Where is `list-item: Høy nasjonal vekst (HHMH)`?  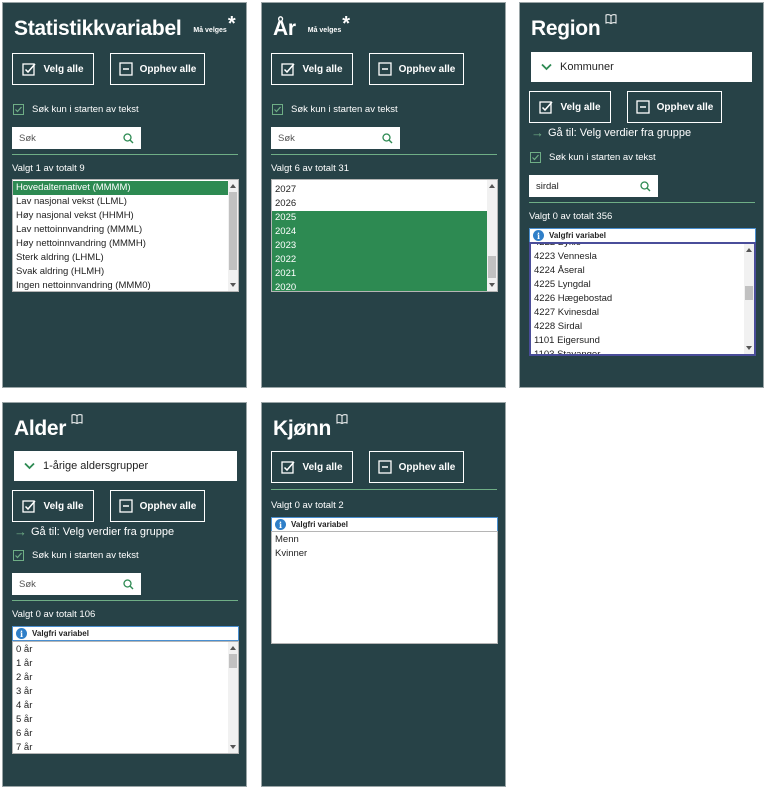 list-item: Høy nasjonal vekst (HHMH) is located at coordinates (120, 216).